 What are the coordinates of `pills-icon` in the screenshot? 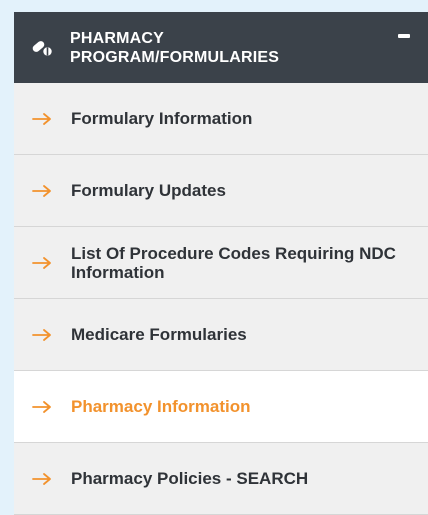 It's located at (42, 48).